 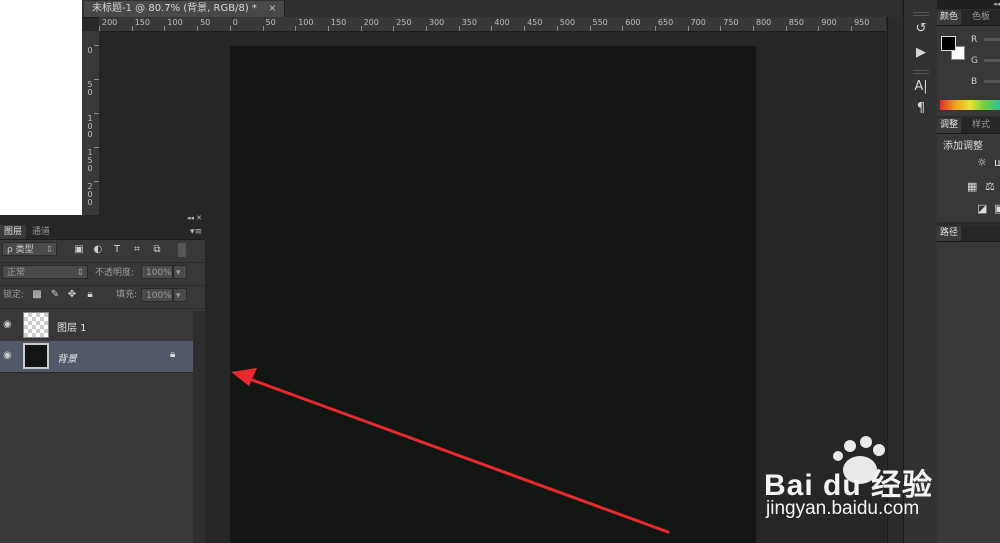 I want to click on watermark-url: jingyan.baidu.com, so click(x=843, y=508).